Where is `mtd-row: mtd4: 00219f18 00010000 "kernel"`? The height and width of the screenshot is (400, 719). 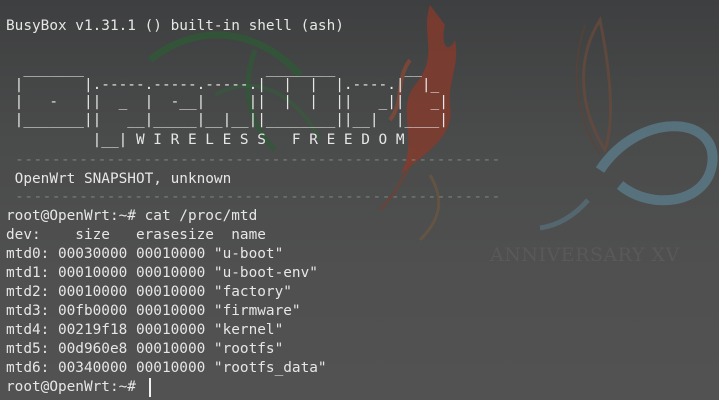 mtd-row: mtd4: 00219f18 00010000 "kernel" is located at coordinates (145, 330).